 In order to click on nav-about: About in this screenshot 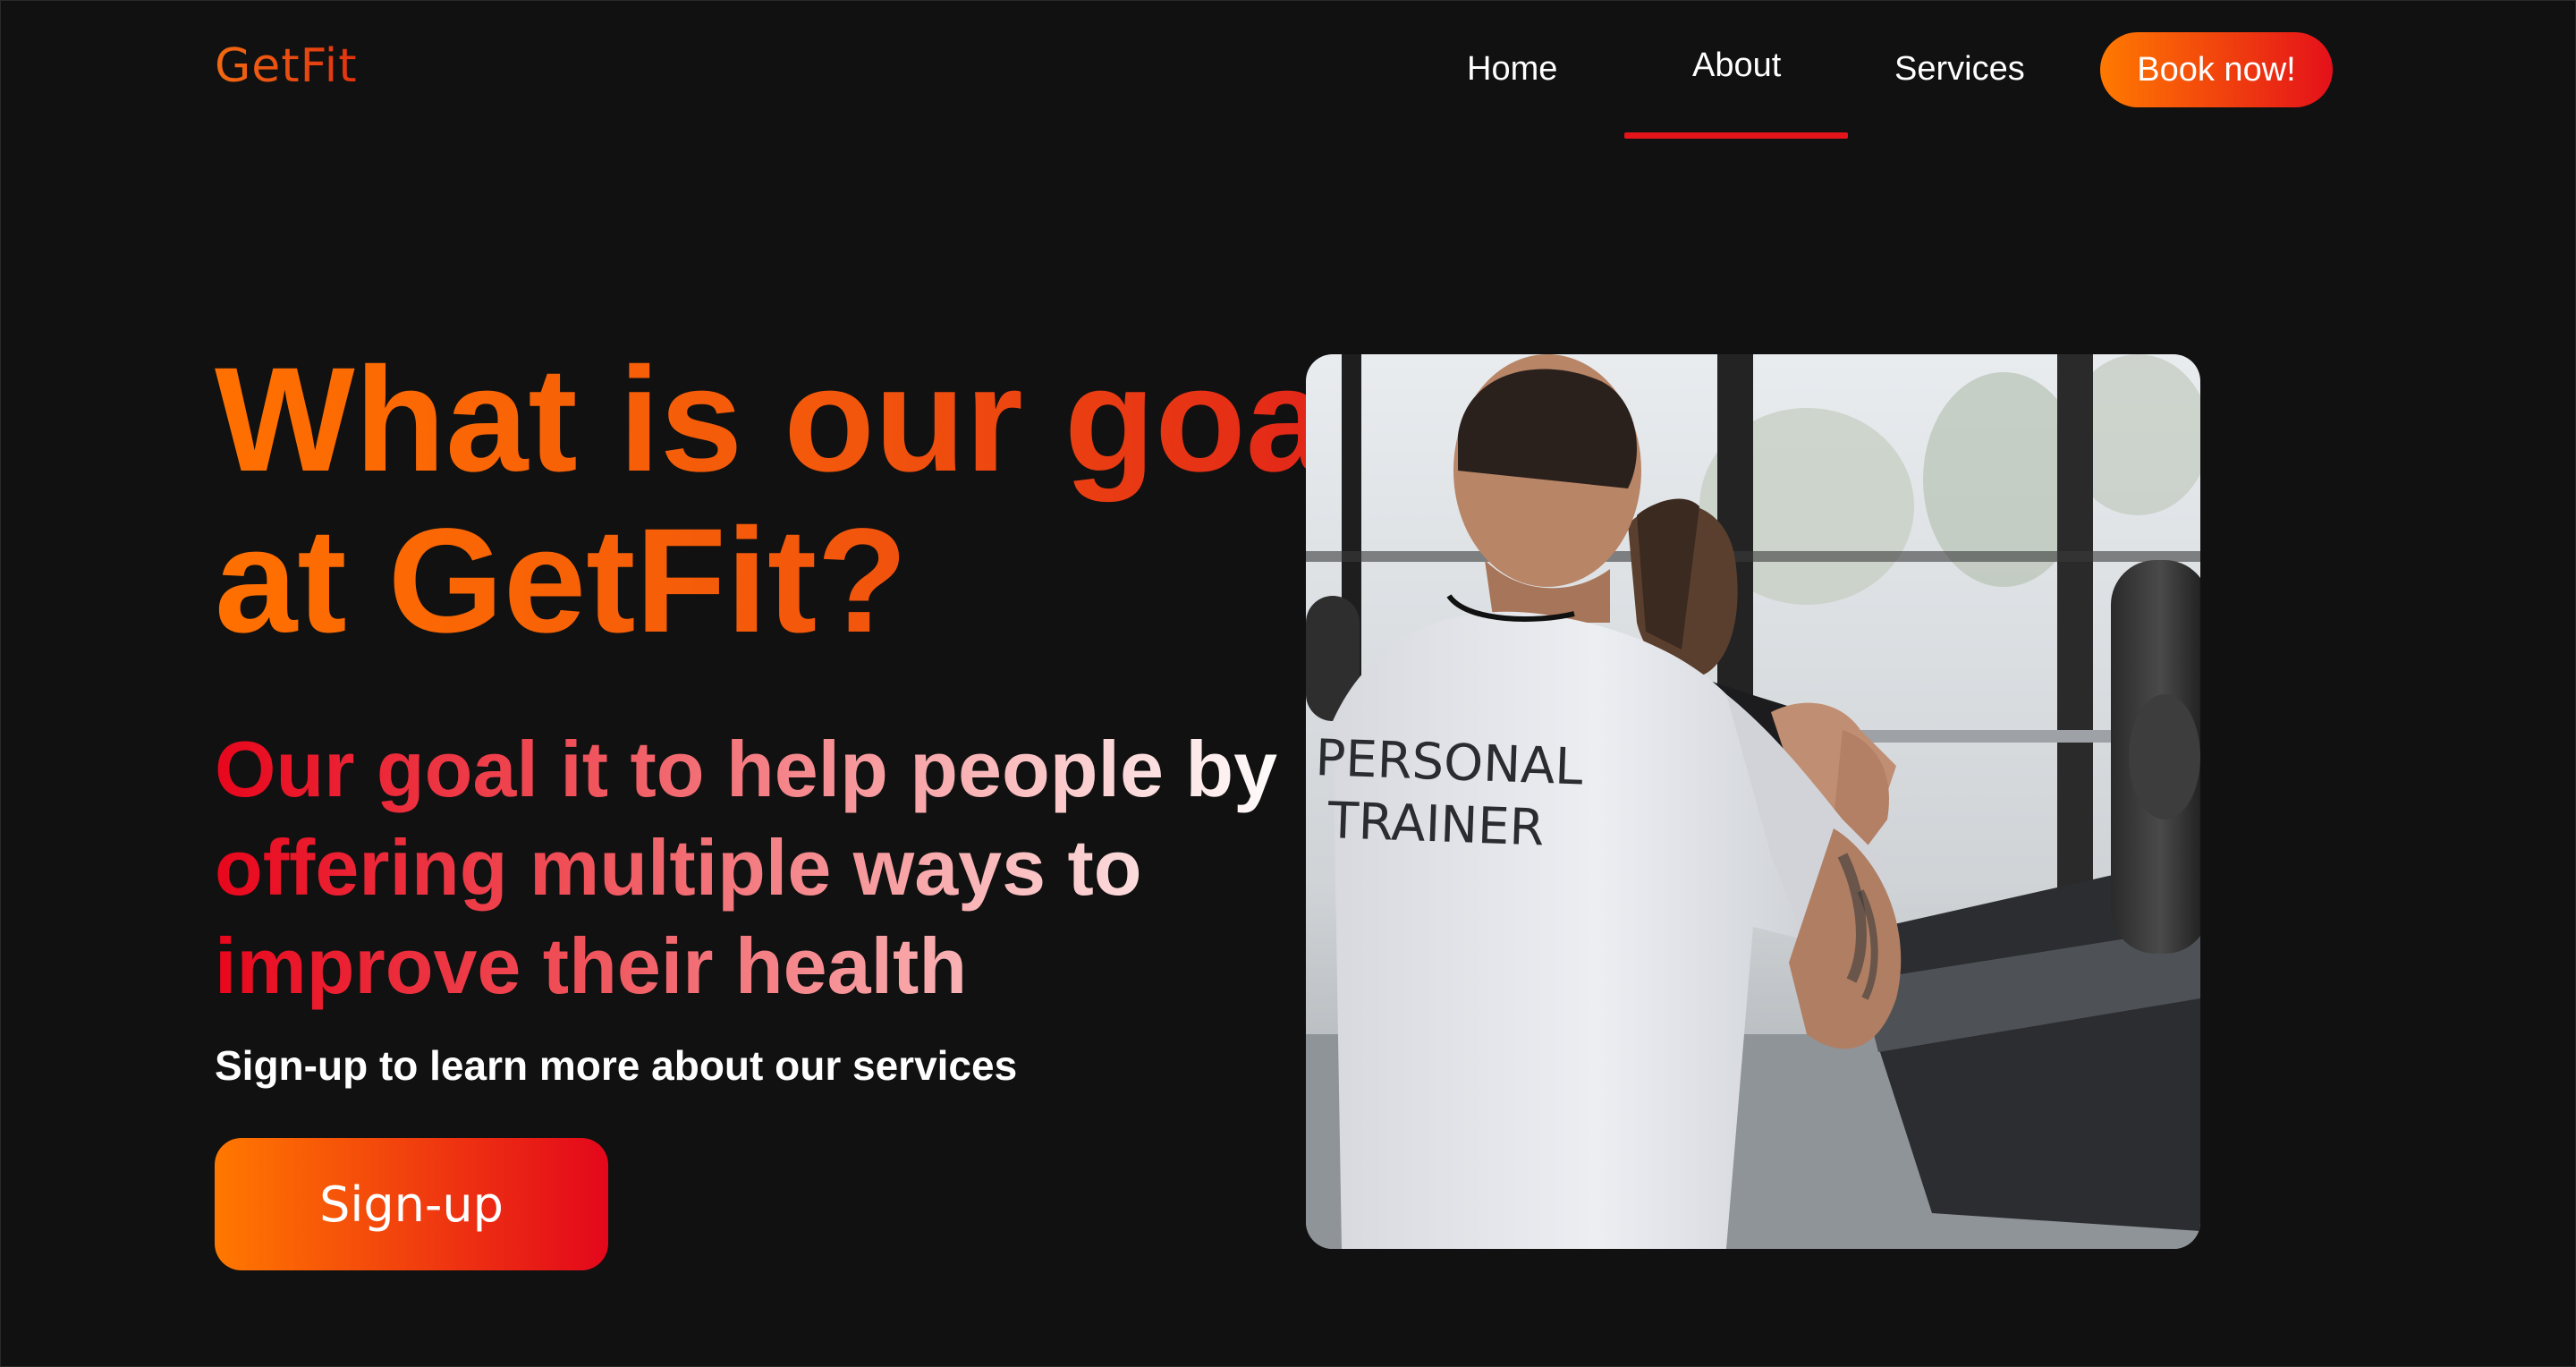, I will do `click(1736, 66)`.